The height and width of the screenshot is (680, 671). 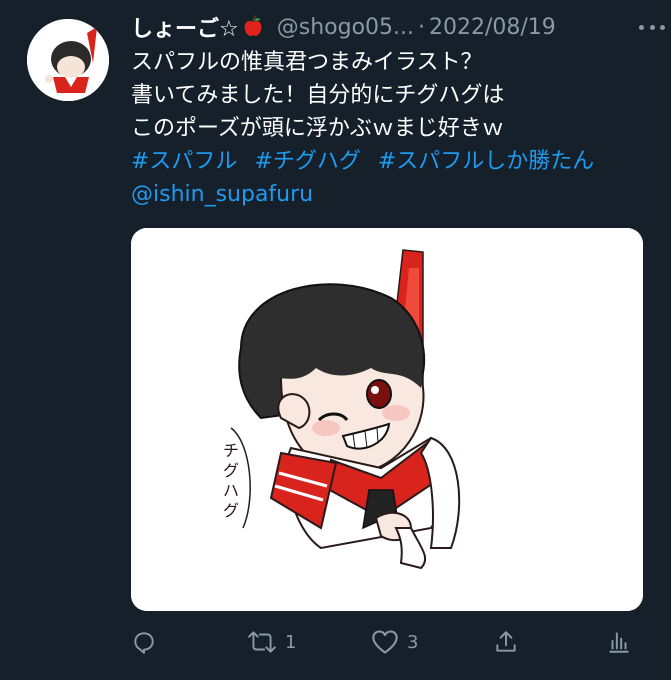 I want to click on avatar-illustration, so click(x=68, y=60).